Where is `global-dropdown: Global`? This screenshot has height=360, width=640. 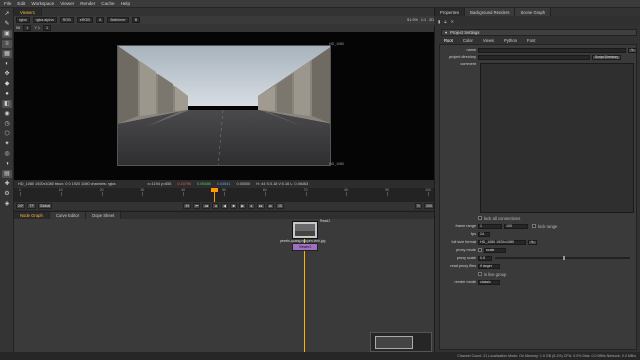
global-dropdown: Global is located at coordinates (45, 206).